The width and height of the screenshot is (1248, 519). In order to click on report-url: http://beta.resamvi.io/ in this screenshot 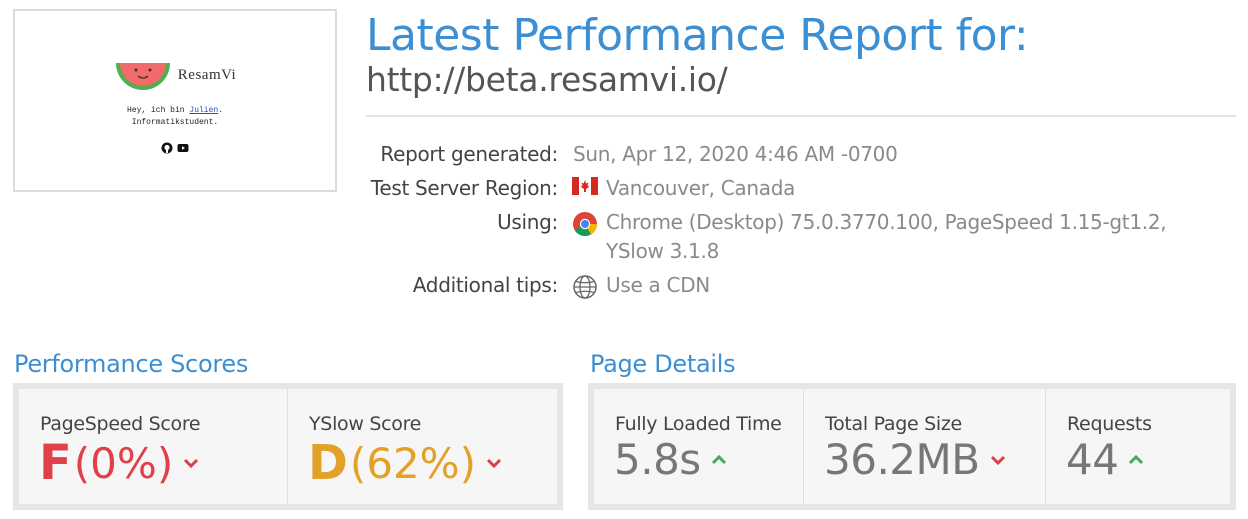, I will do `click(547, 79)`.